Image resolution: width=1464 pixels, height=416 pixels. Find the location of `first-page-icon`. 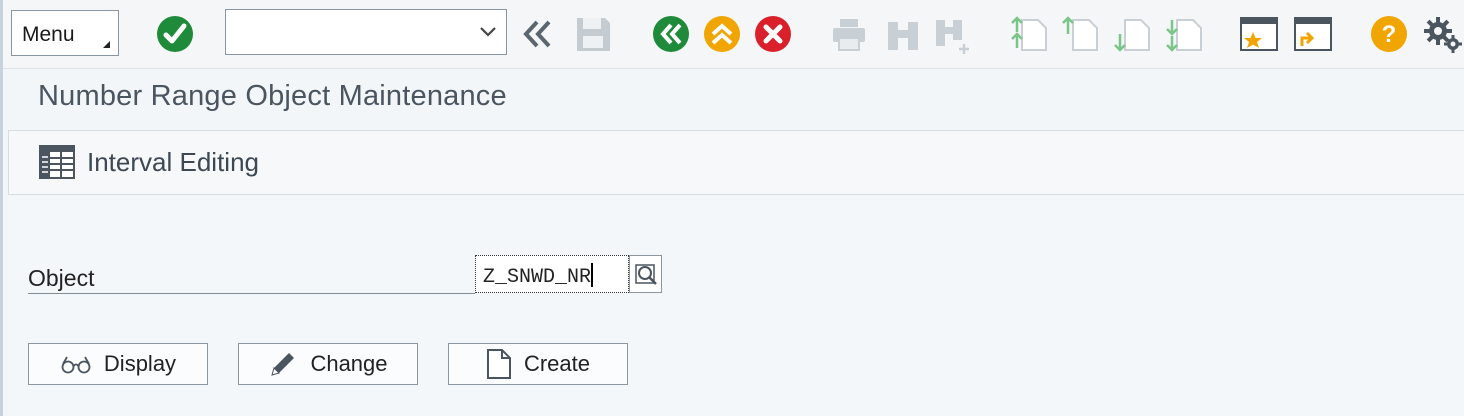

first-page-icon is located at coordinates (1030, 34).